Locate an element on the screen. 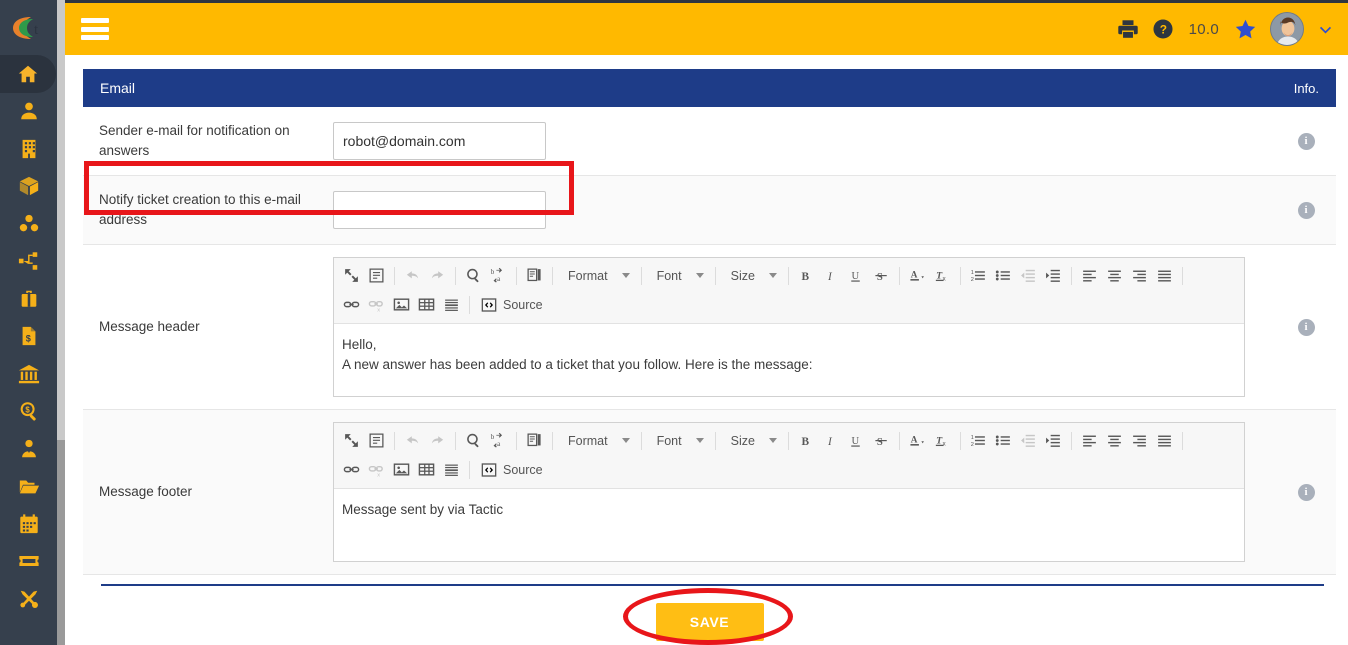 This screenshot has width=1348, height=645. page-scrollbar is located at coordinates (61, 322).